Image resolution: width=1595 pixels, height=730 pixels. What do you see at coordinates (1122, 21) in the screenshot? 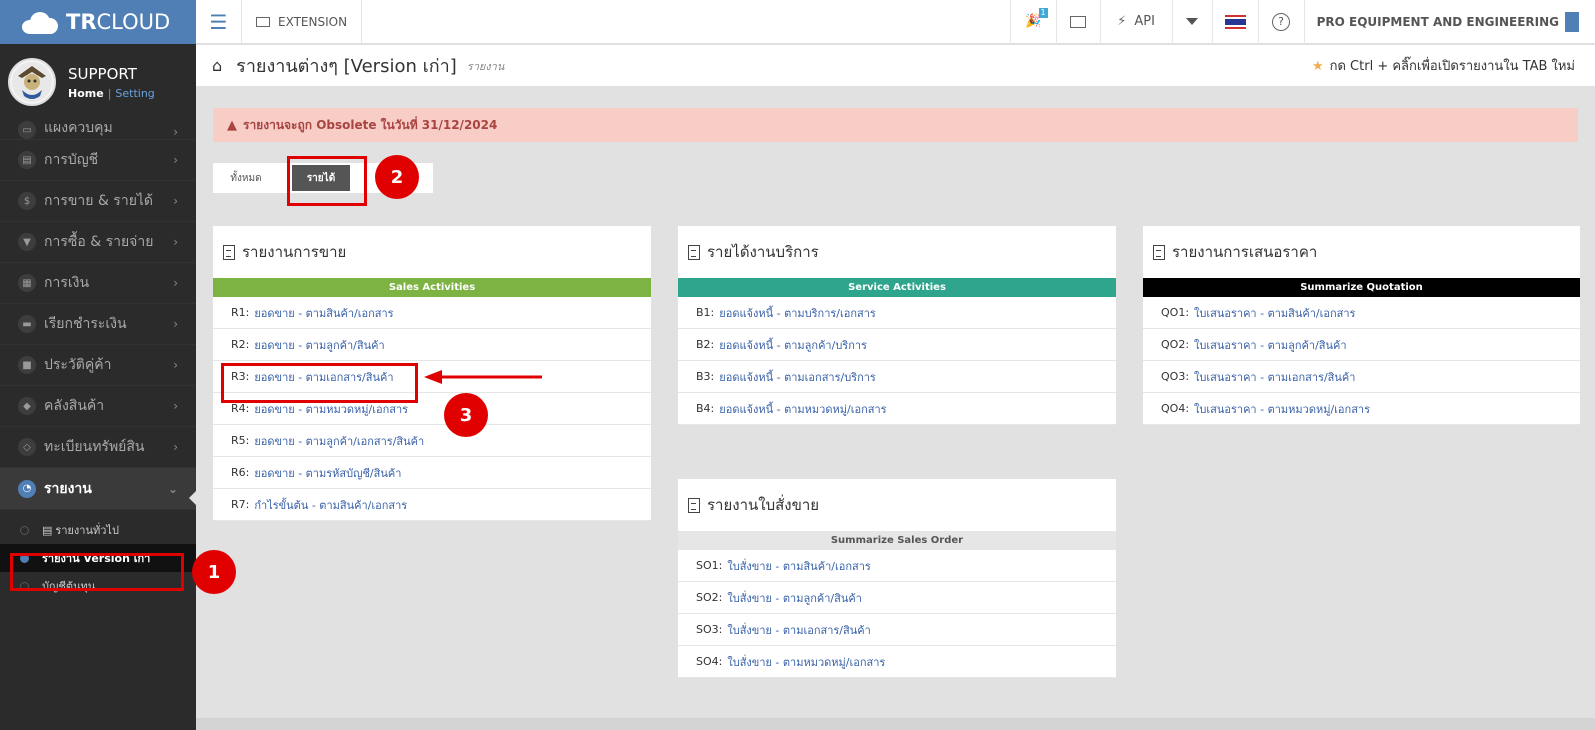
I see `plug-icon: ⚡` at bounding box center [1122, 21].